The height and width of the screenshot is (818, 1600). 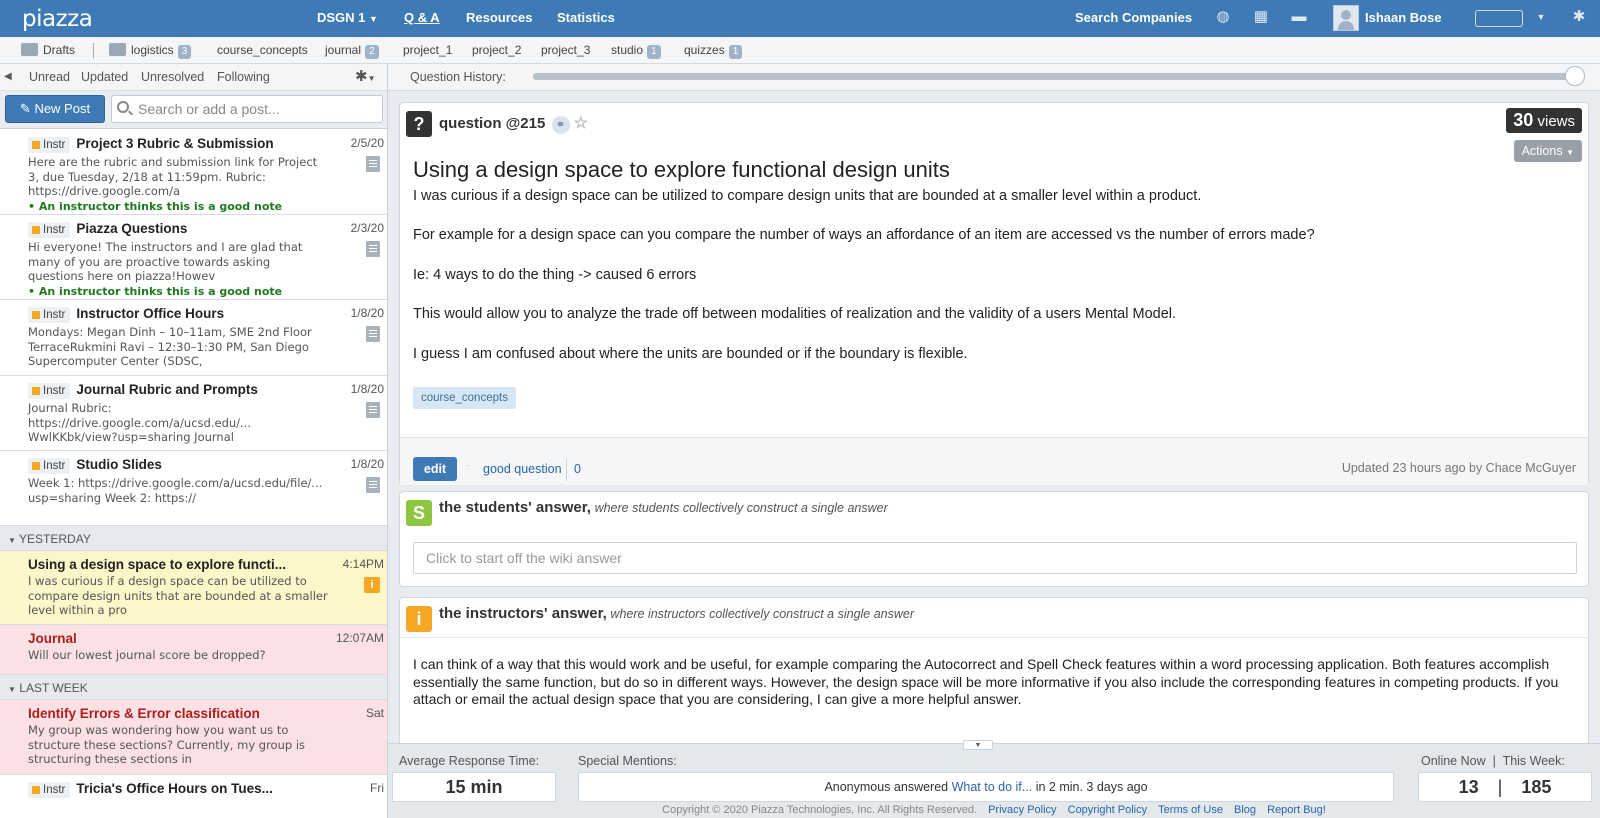 What do you see at coordinates (581, 123) in the screenshot?
I see `star-icon: ☆` at bounding box center [581, 123].